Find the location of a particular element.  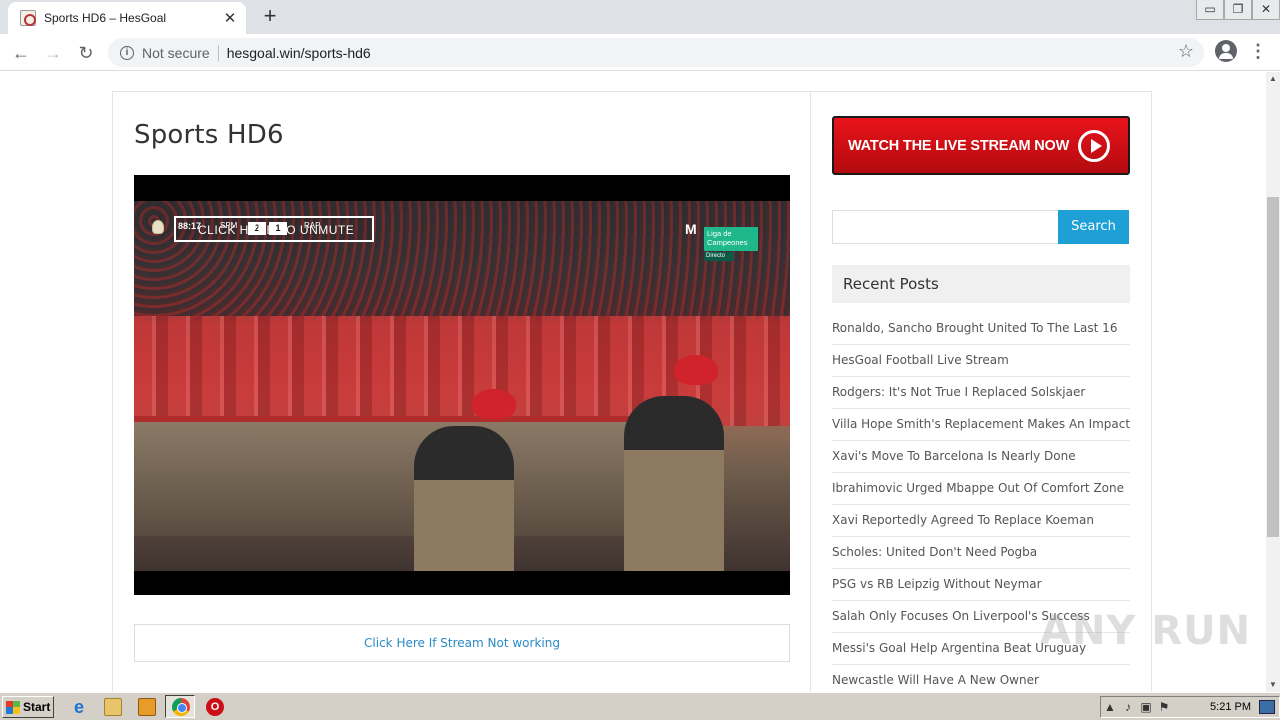

file-explorer-icon is located at coordinates (113, 707).